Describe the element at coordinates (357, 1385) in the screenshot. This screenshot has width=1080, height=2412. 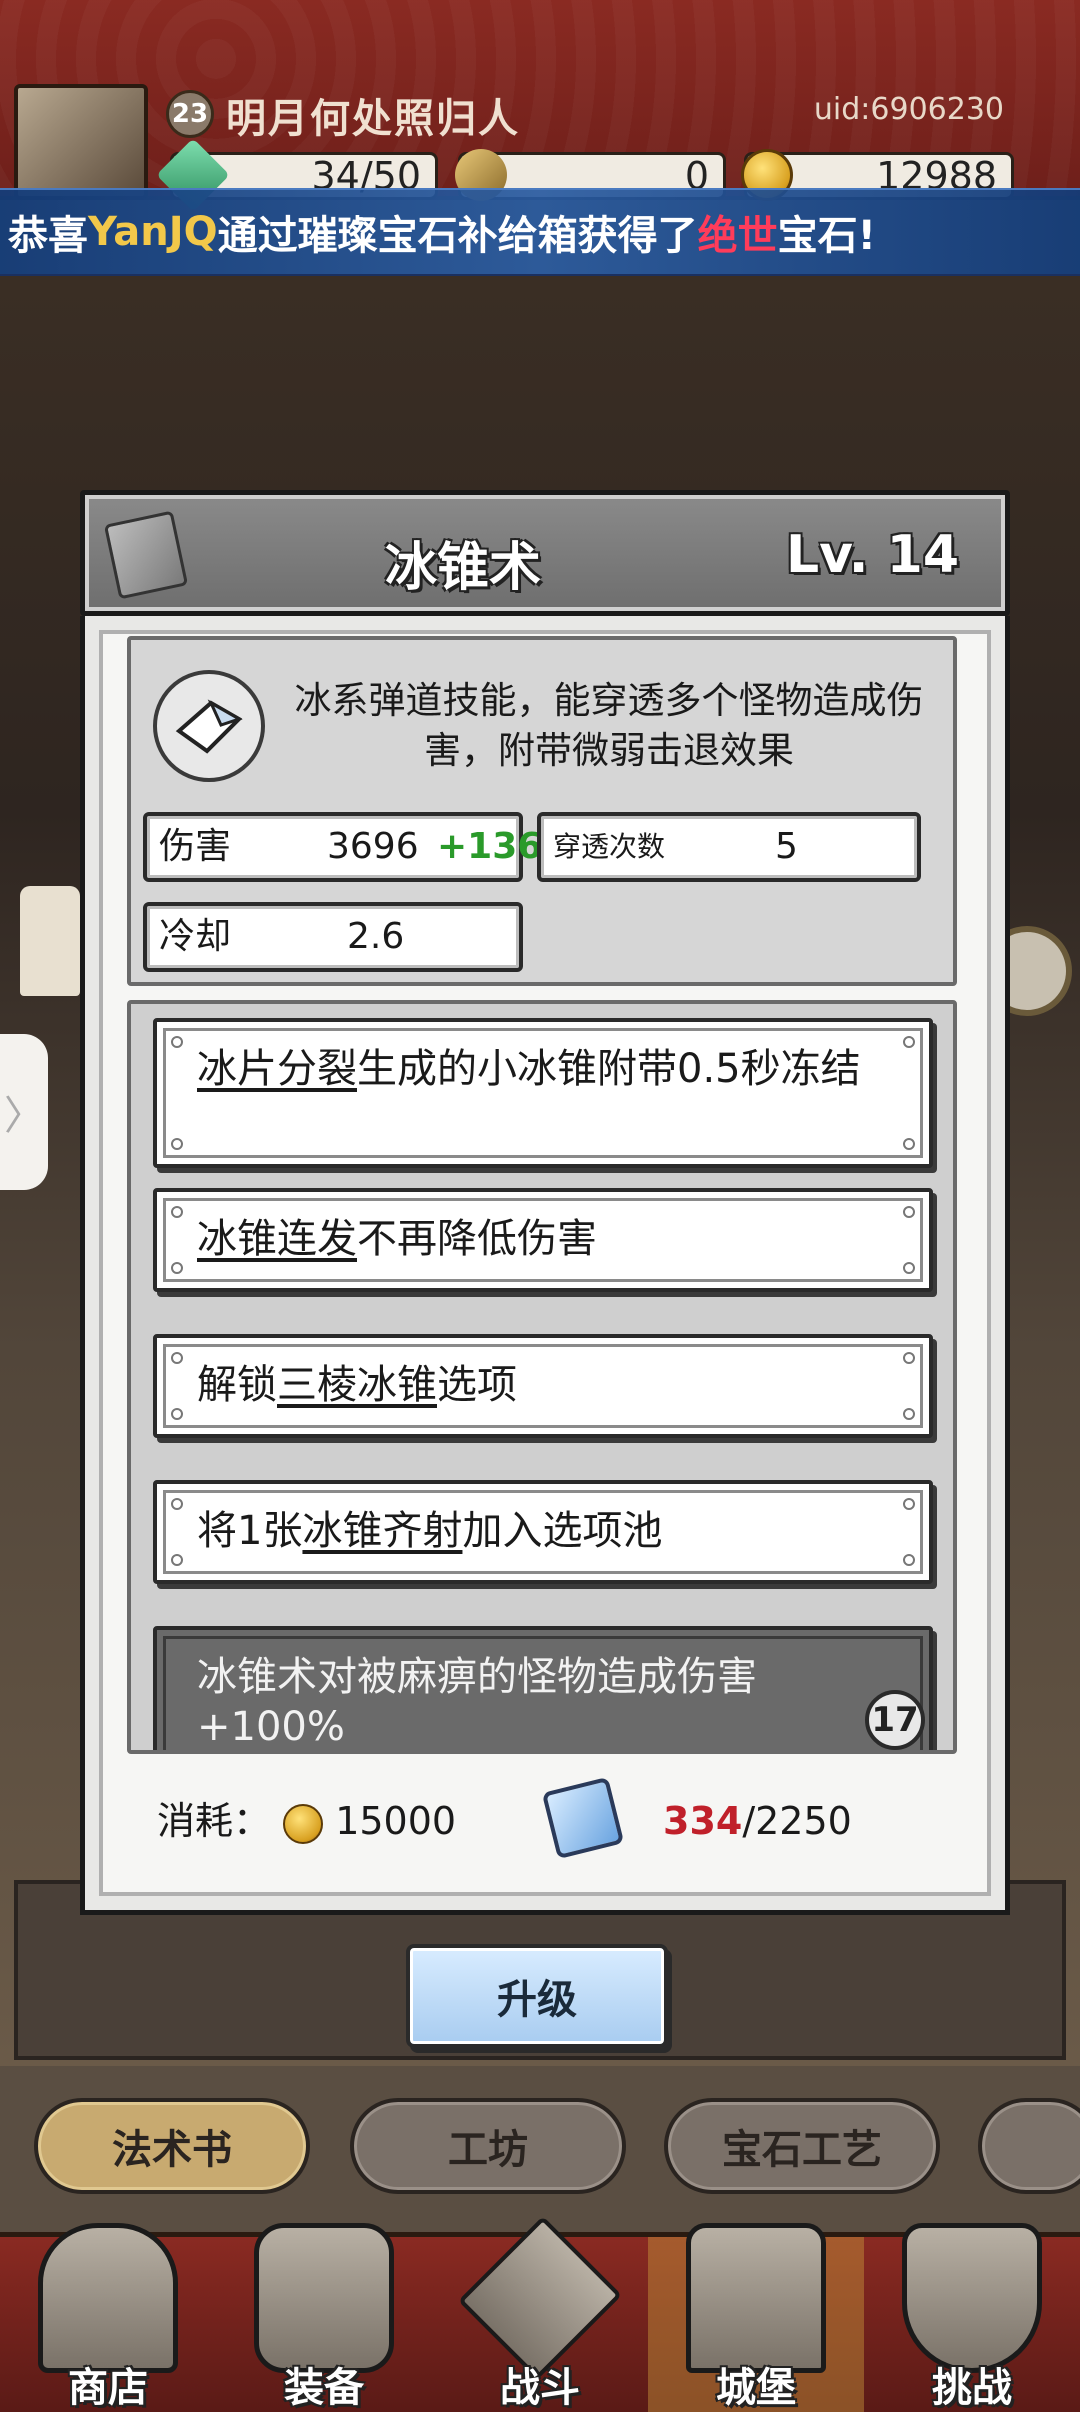
I see `upgrade-link: 三棱冰锥` at that location.